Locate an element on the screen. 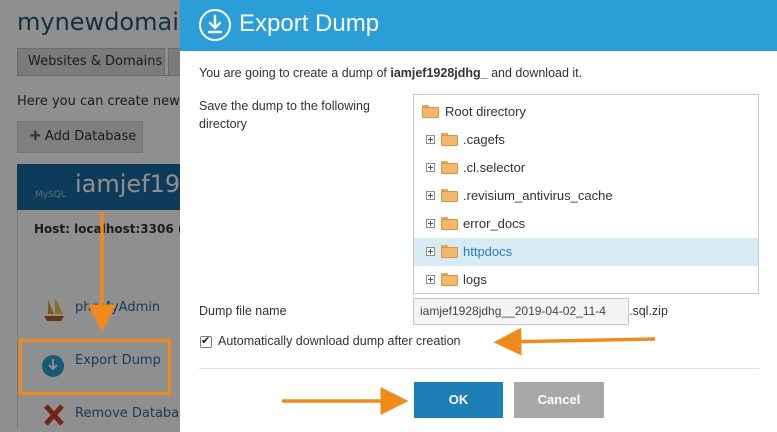 This screenshot has height=432, width=777. tree-item-label: .revisium_antivirus_cache is located at coordinates (538, 195).